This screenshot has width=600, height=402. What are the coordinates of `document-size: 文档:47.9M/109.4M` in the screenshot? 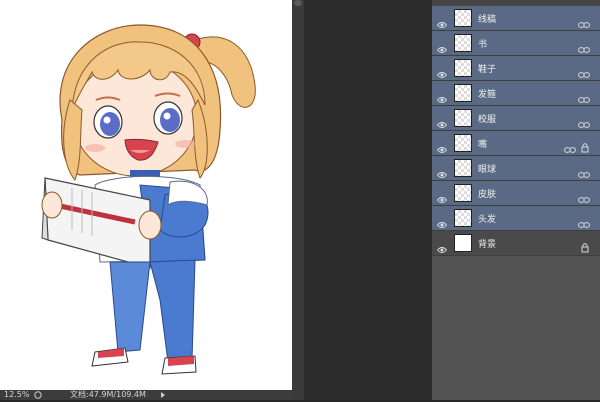 It's located at (108, 394).